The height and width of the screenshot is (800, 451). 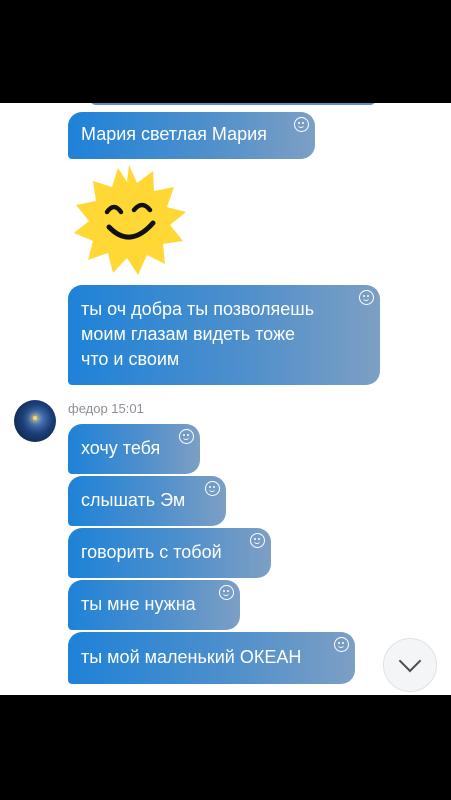 I want to click on previous-message-edge, so click(x=233, y=104).